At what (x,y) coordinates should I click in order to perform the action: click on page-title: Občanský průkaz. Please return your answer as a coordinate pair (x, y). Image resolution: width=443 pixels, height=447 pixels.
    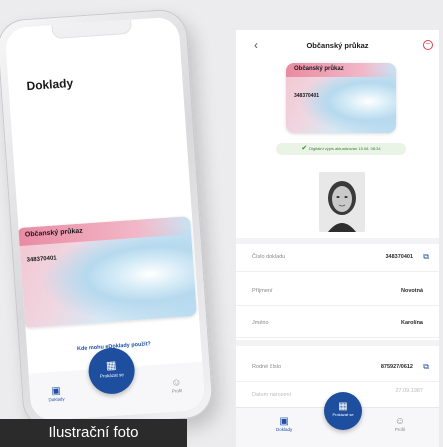
    Looking at the image, I should click on (337, 45).